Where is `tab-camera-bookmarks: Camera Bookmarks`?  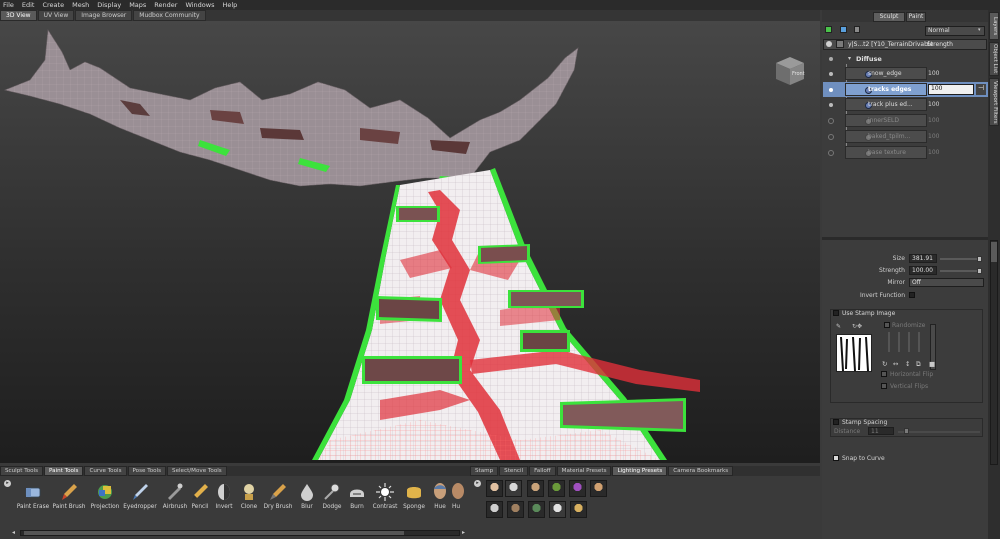 tab-camera-bookmarks: Camera Bookmarks is located at coordinates (701, 471).